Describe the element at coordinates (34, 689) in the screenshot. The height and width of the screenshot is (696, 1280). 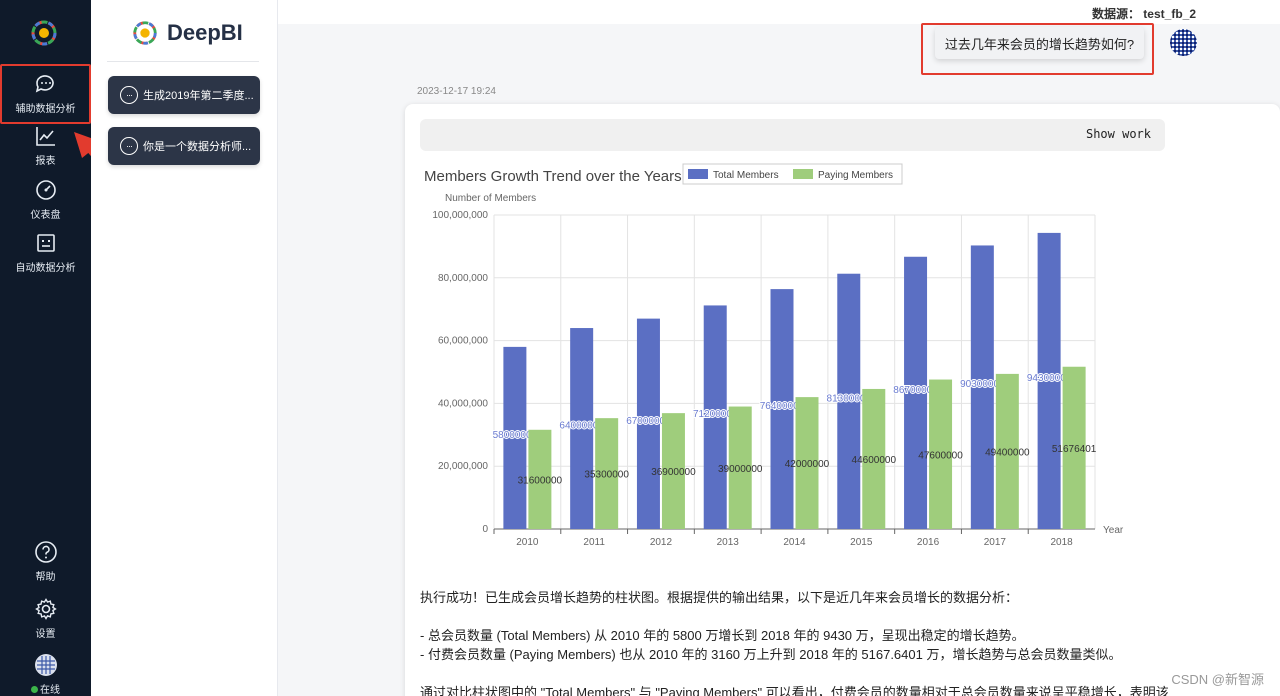
I see `online-status-dot` at that location.